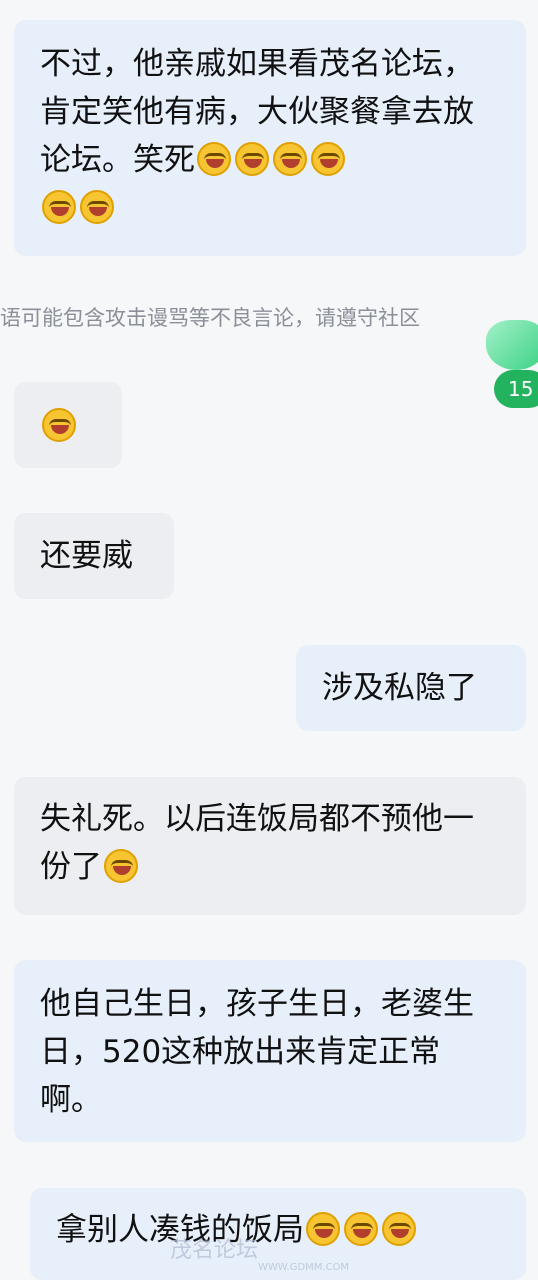  What do you see at coordinates (516, 389) in the screenshot?
I see `floating-count-badge: 15` at bounding box center [516, 389].